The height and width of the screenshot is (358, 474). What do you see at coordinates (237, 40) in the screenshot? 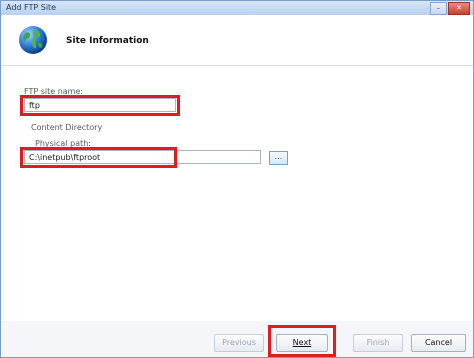
I see `wizard-header: Site Information` at bounding box center [237, 40].